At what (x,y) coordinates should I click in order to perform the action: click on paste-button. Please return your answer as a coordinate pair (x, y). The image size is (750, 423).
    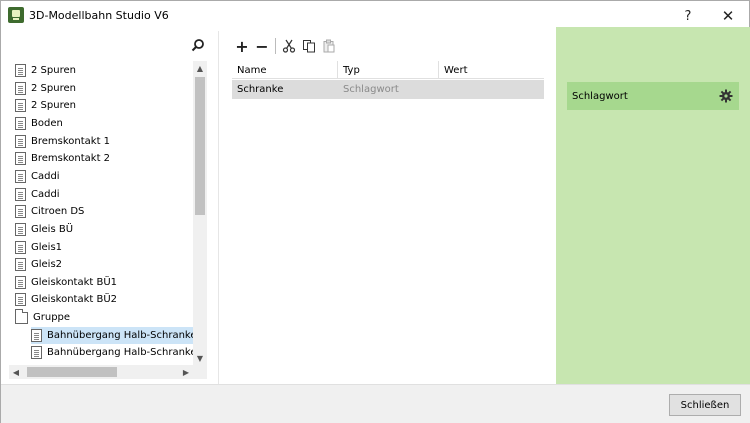
    Looking at the image, I should click on (329, 46).